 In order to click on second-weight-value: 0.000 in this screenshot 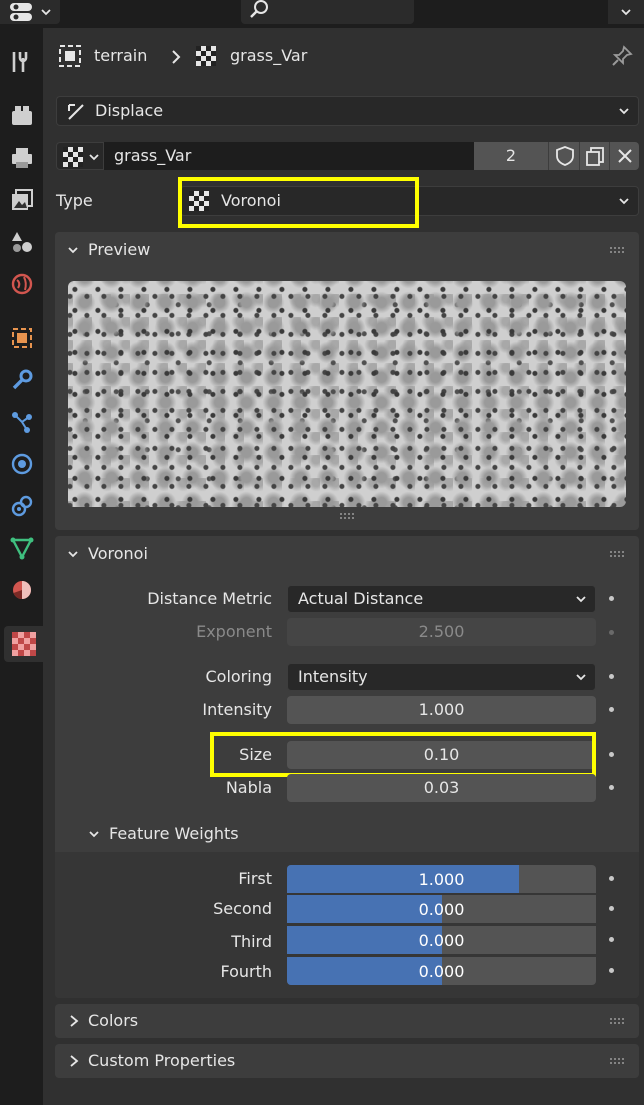, I will do `click(441, 909)`.